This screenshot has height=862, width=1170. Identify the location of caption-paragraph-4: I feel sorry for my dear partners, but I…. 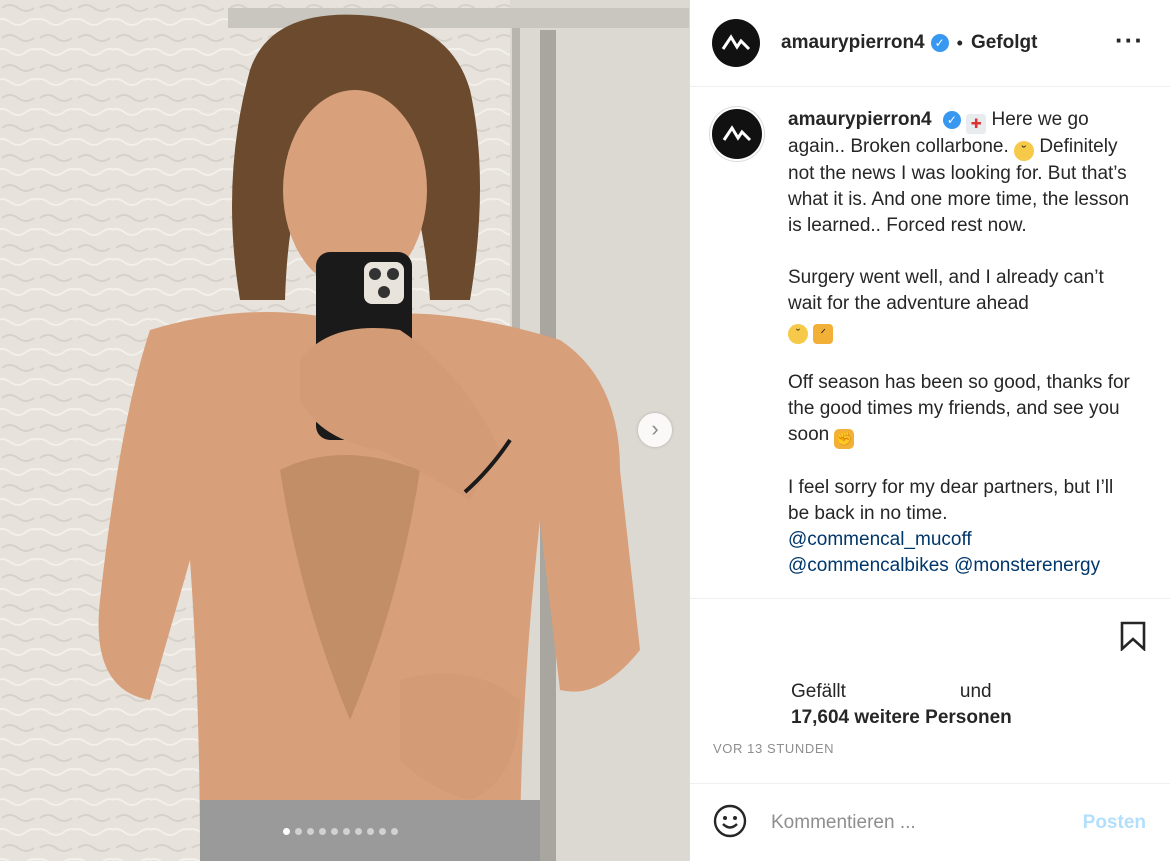
(960, 527).